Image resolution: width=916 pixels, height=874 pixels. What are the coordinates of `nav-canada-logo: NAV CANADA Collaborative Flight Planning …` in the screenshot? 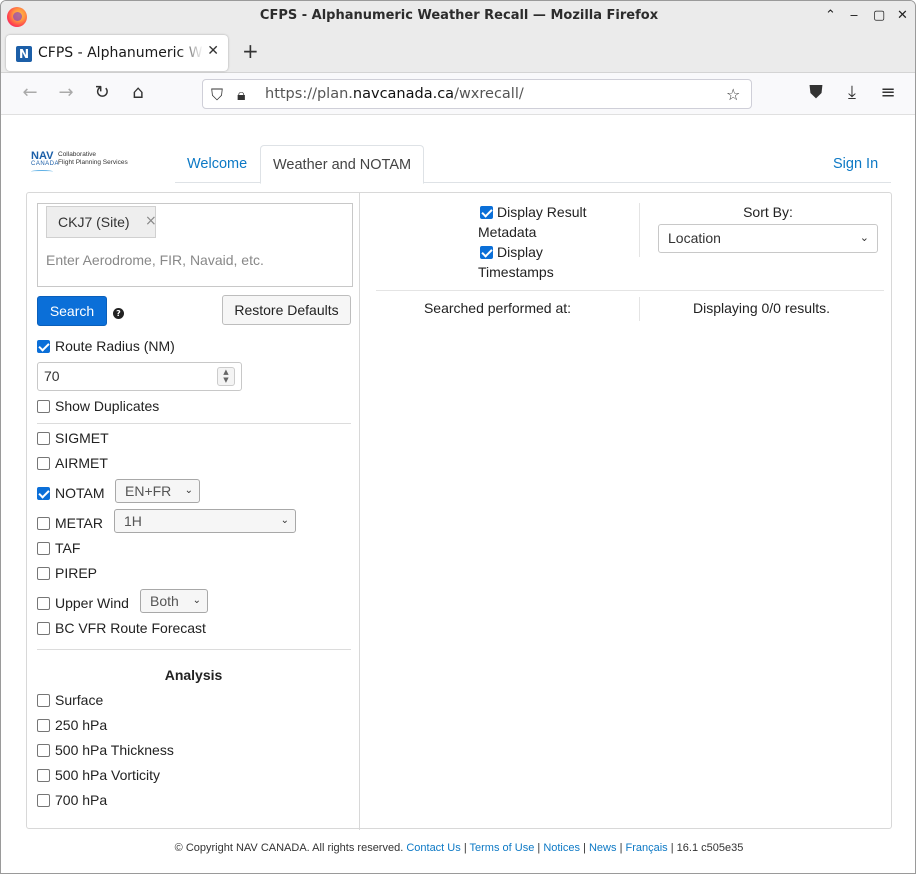 It's located at (79, 161).